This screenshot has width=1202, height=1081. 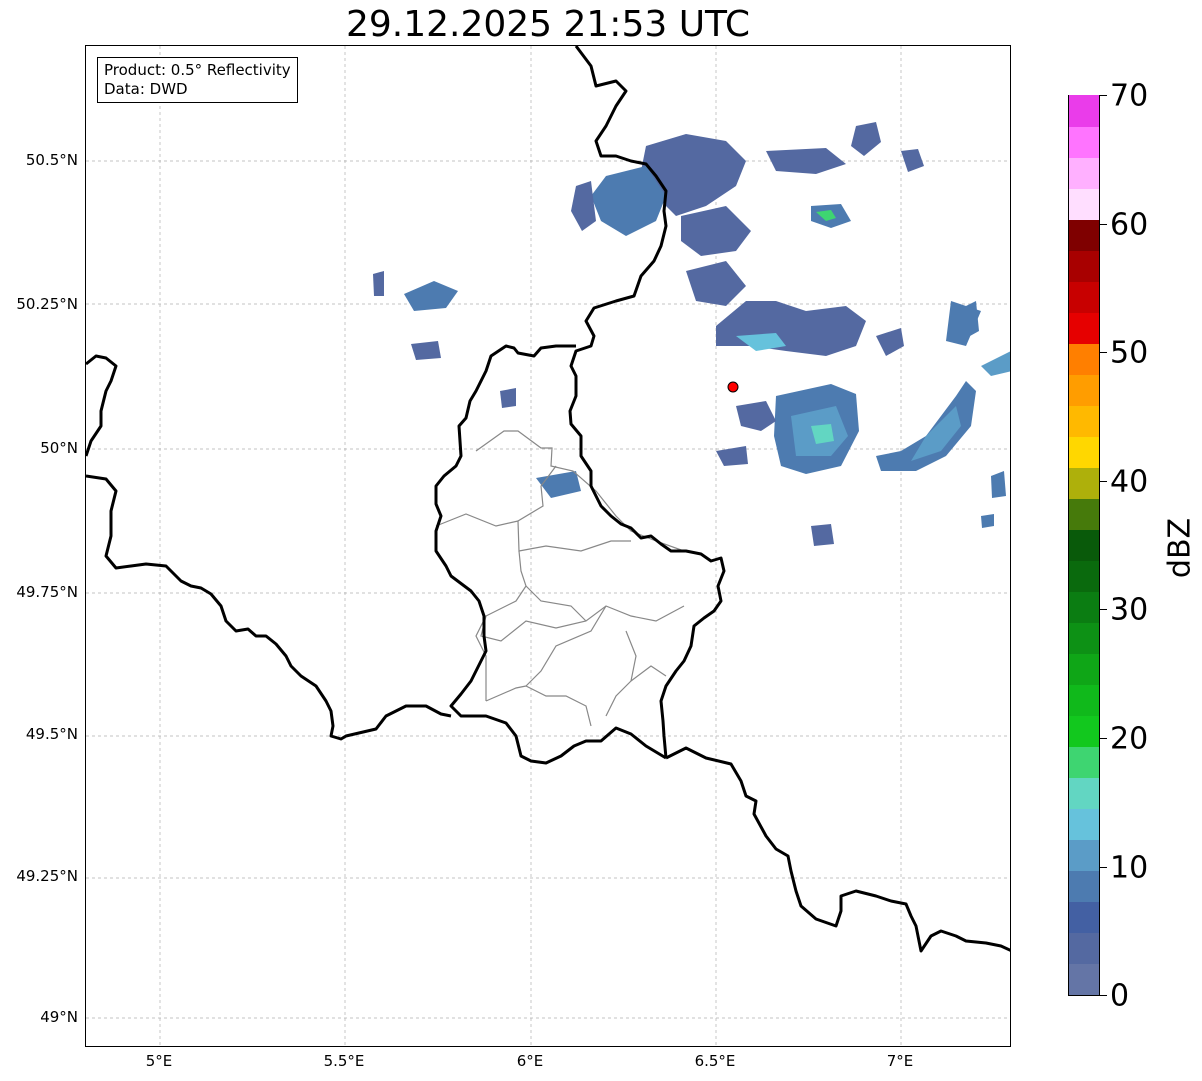 I want to click on lat-label: 50.25°N, so click(x=47, y=304).